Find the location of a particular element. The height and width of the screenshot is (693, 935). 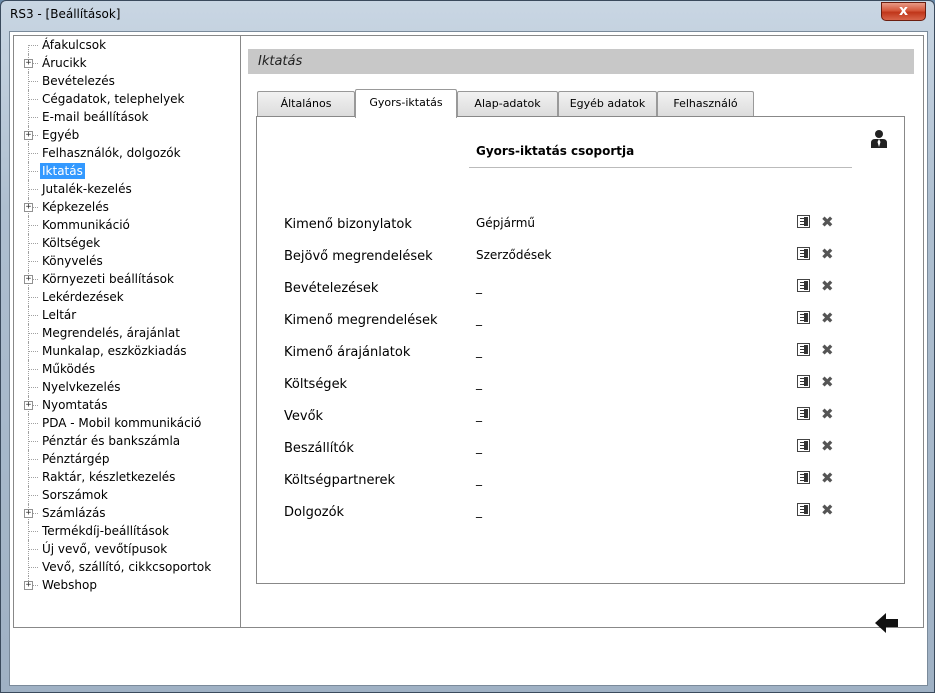

tab: Felhasználó is located at coordinates (705, 103).